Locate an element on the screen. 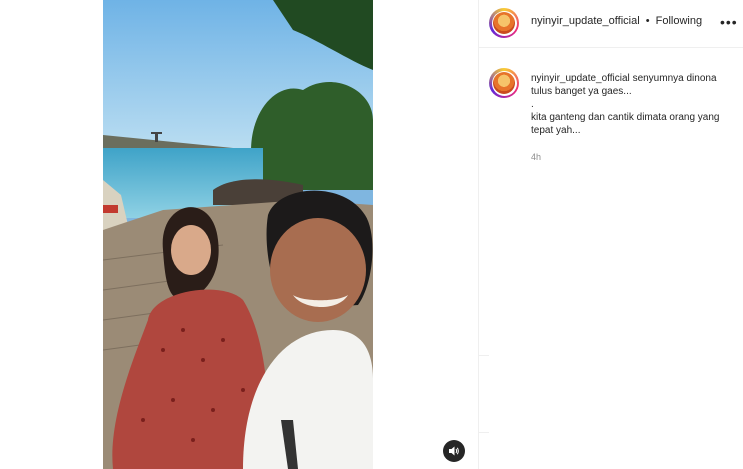 The image size is (743, 469). video-side-spacer is located at coordinates (425, 234).